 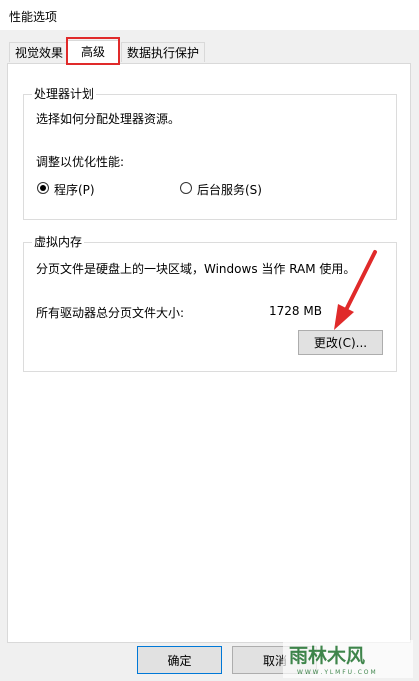 I want to click on watermark: 雨林木风 W W W . Y L M F U . C O M, so click(x=348, y=659).